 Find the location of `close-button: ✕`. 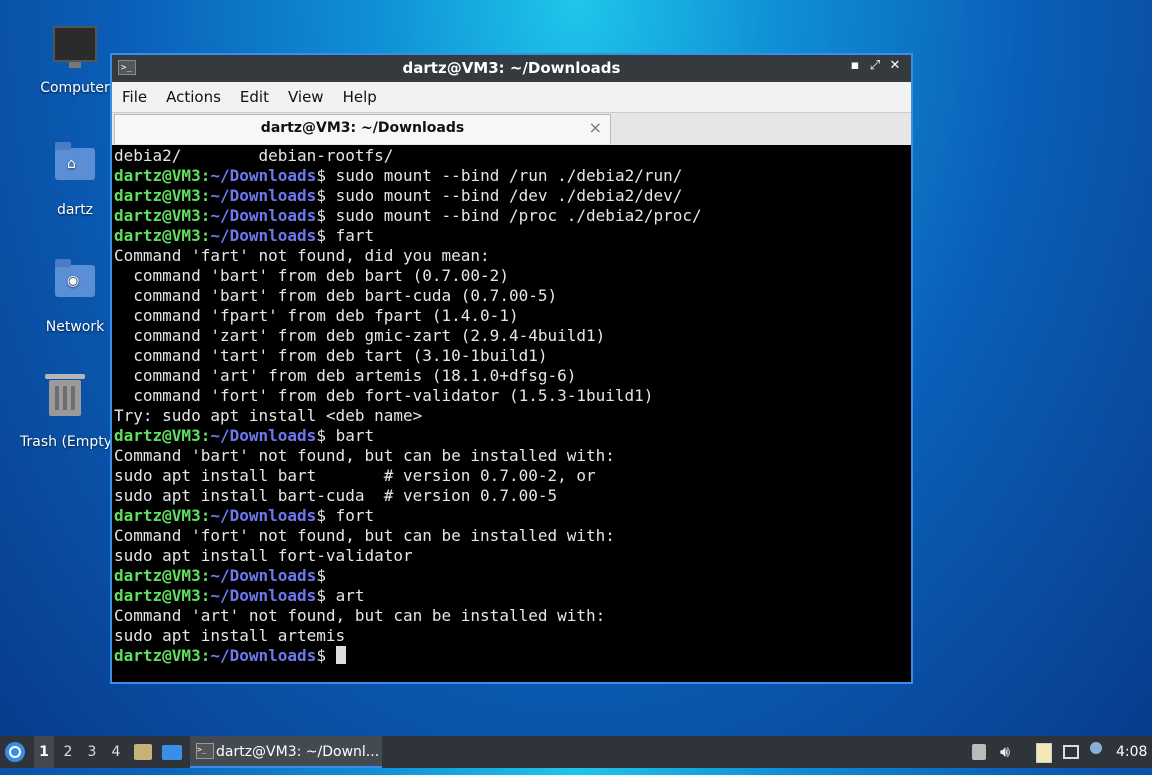

close-button: ✕ is located at coordinates (895, 65).